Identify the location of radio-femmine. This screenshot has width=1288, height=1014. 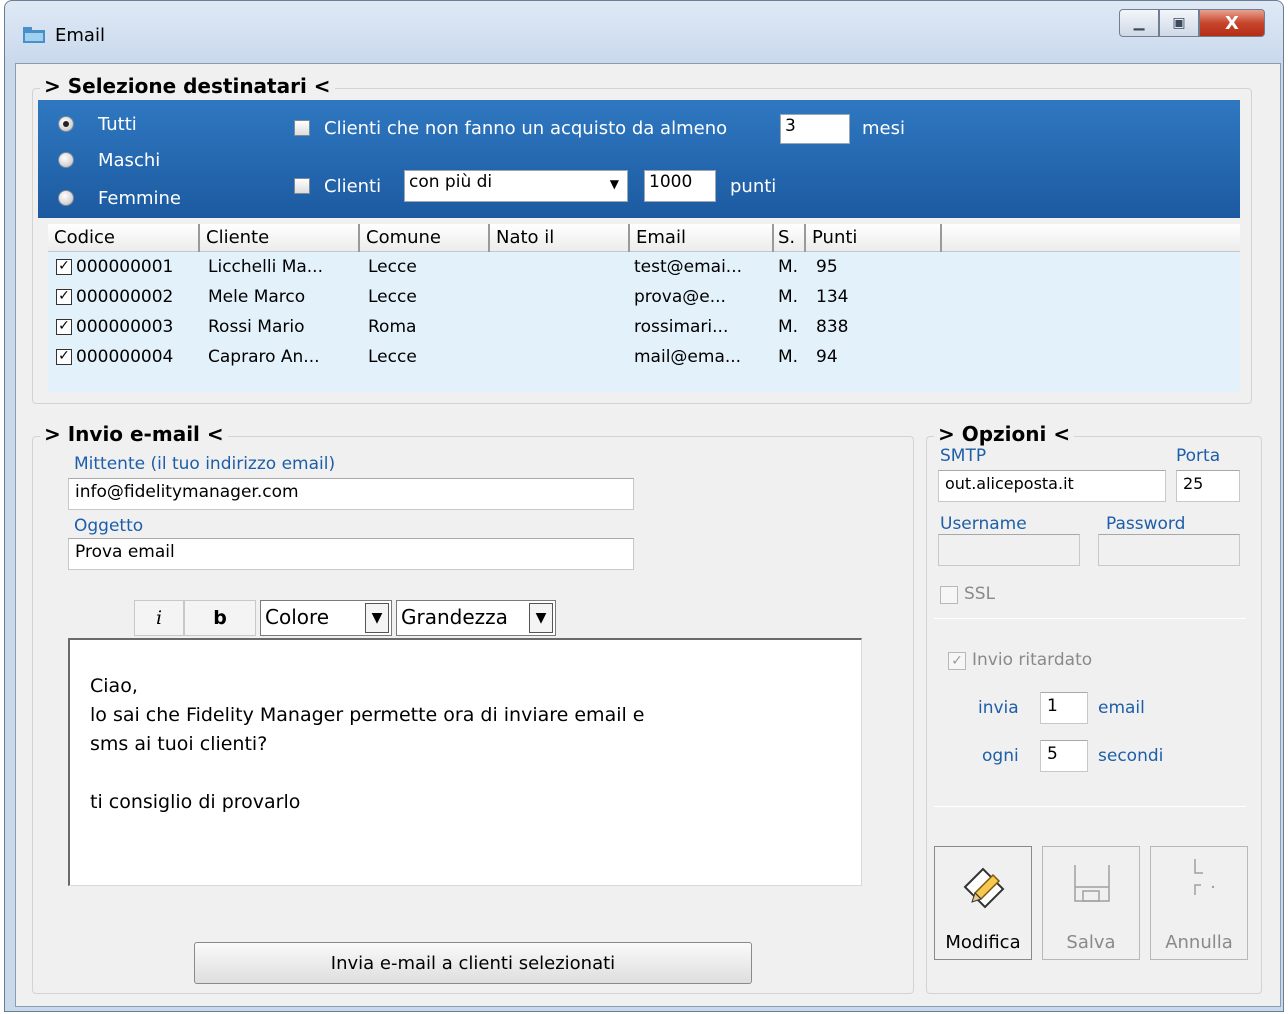
(66, 198).